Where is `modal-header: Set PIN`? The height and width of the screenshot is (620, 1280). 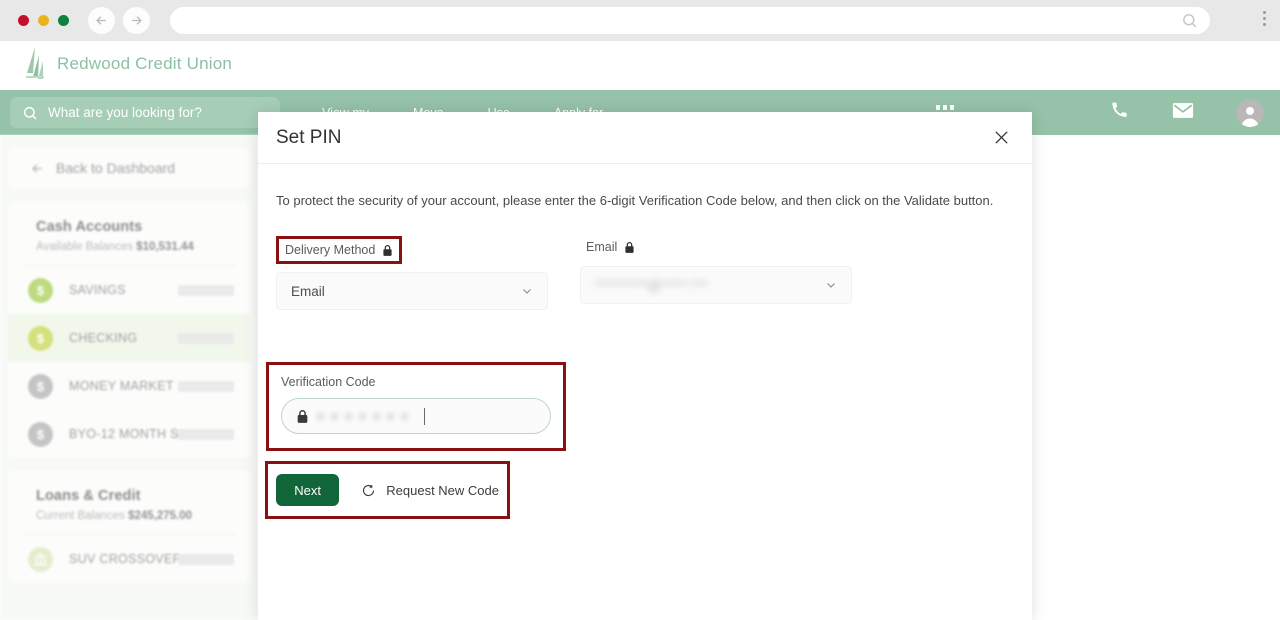
modal-header: Set PIN is located at coordinates (645, 138).